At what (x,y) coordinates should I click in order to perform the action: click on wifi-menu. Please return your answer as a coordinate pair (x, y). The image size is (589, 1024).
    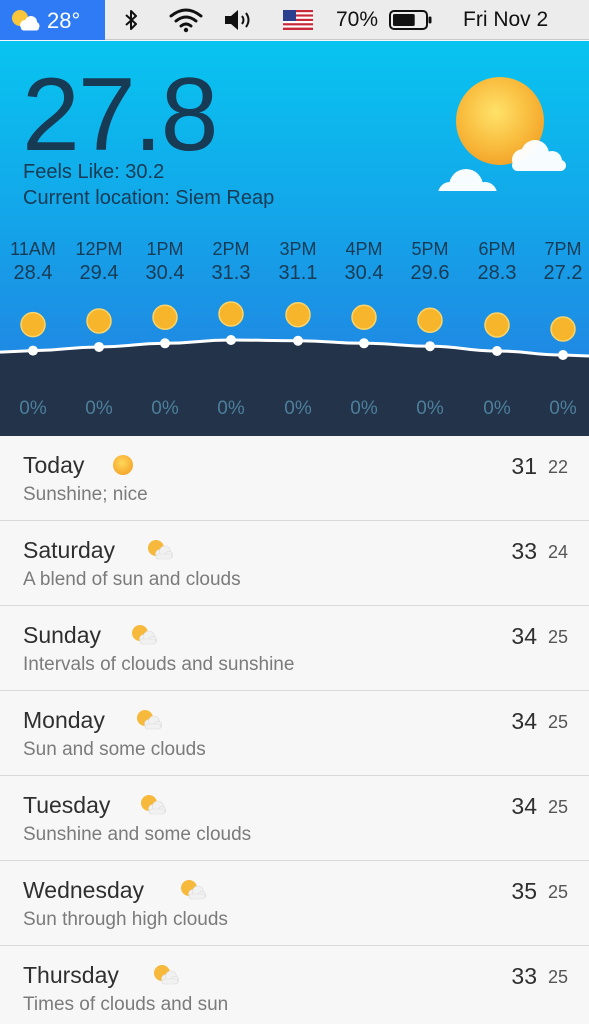
    Looking at the image, I should click on (186, 20).